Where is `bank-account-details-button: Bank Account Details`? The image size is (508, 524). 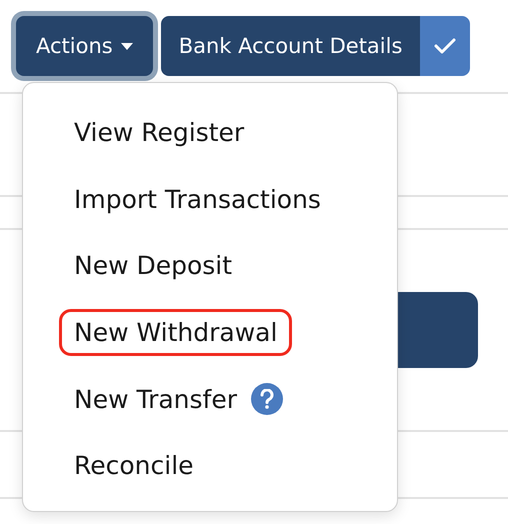
bank-account-details-button: Bank Account Details is located at coordinates (290, 46).